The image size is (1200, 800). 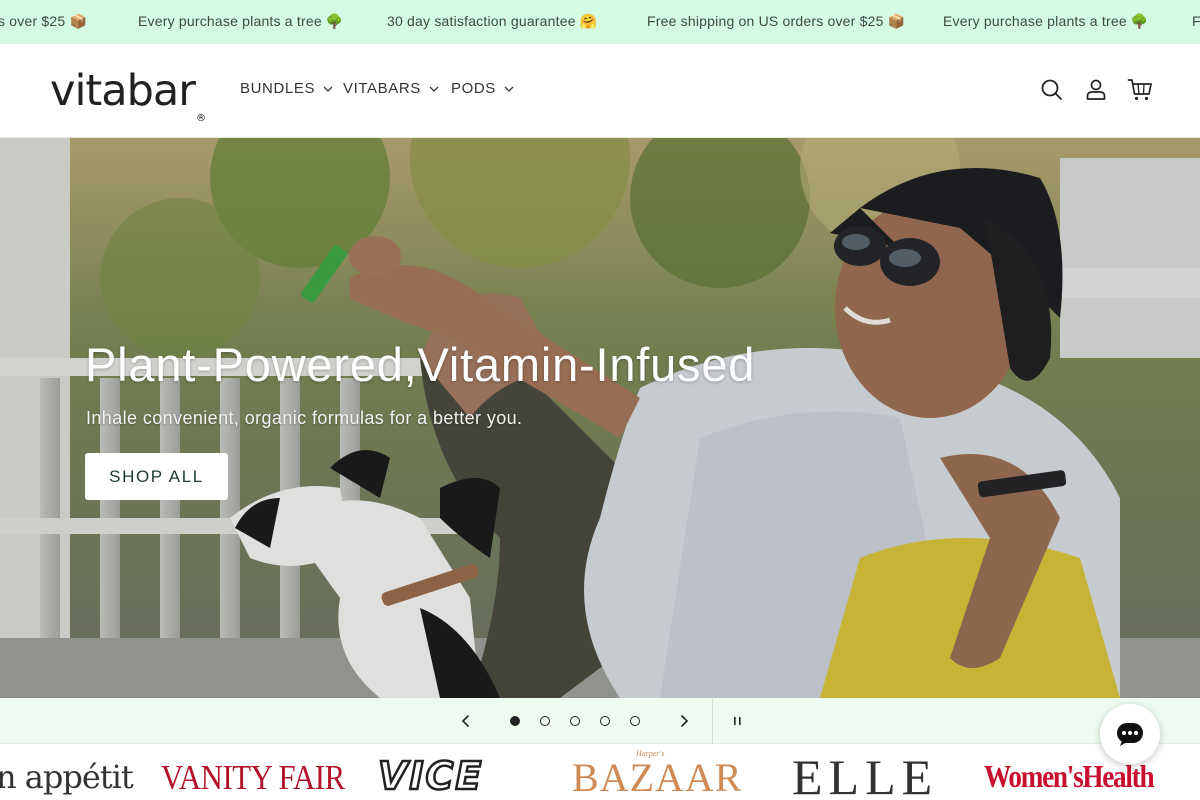 What do you see at coordinates (466, 721) in the screenshot?
I see `previous-slide-icon` at bounding box center [466, 721].